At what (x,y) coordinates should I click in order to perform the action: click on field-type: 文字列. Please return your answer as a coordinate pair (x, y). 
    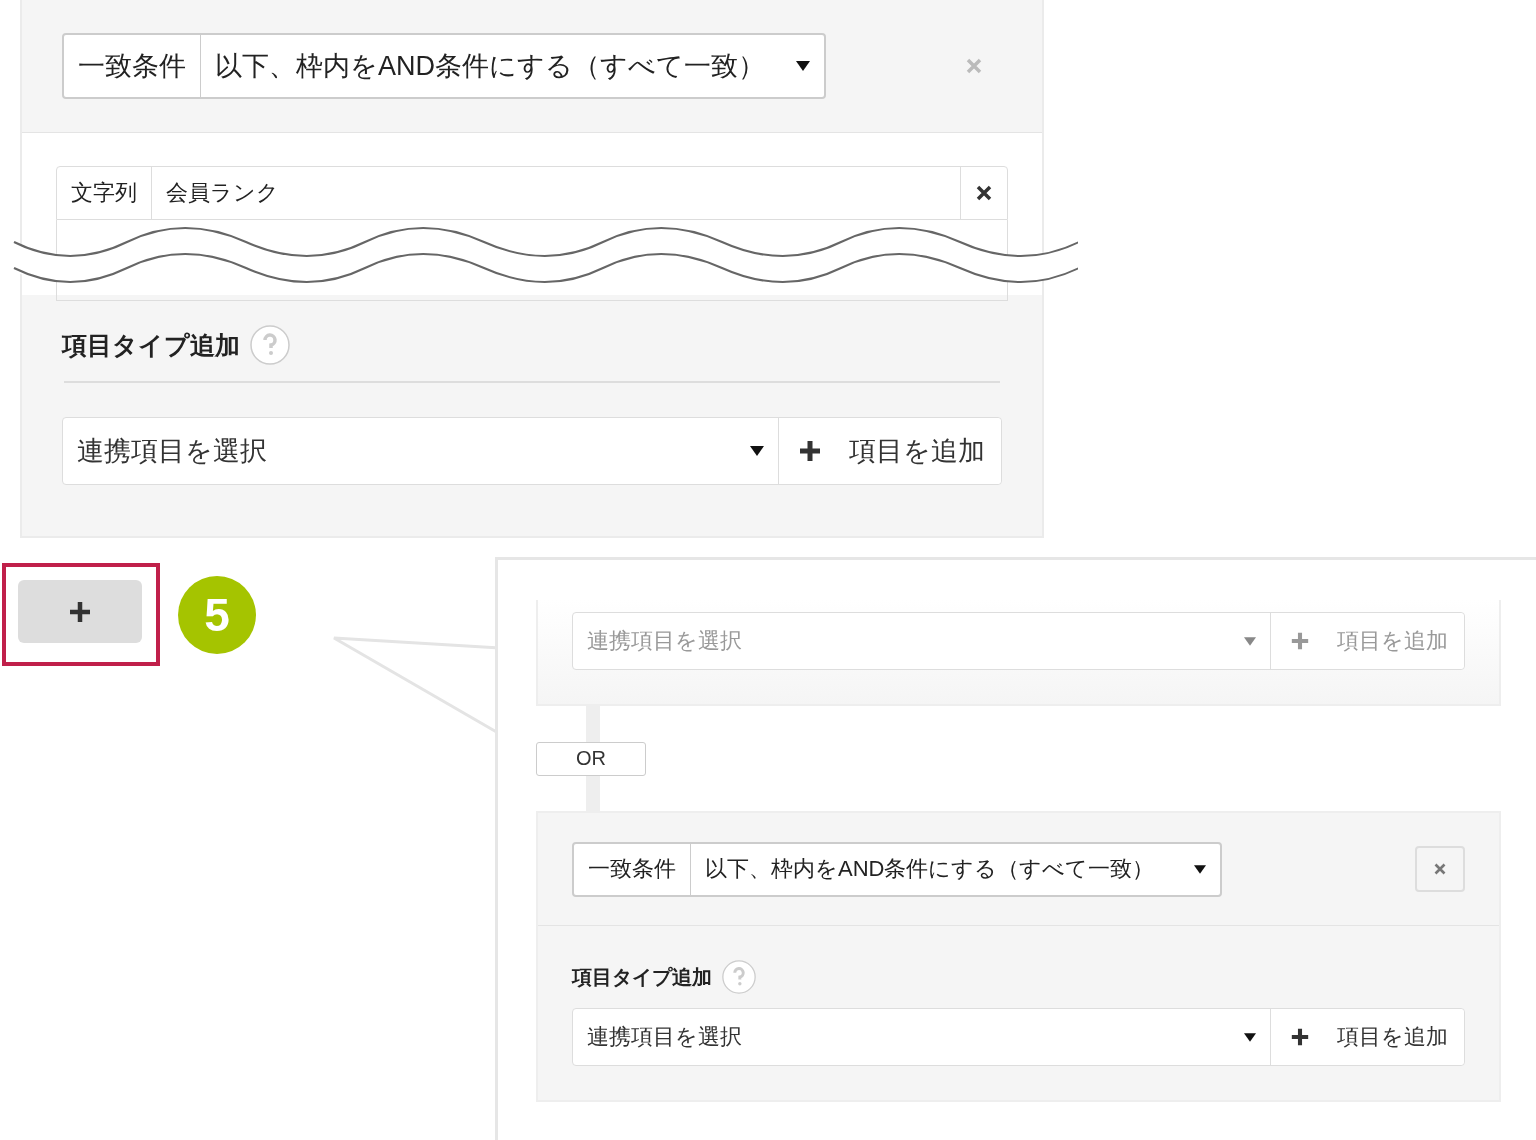
    Looking at the image, I should click on (104, 193).